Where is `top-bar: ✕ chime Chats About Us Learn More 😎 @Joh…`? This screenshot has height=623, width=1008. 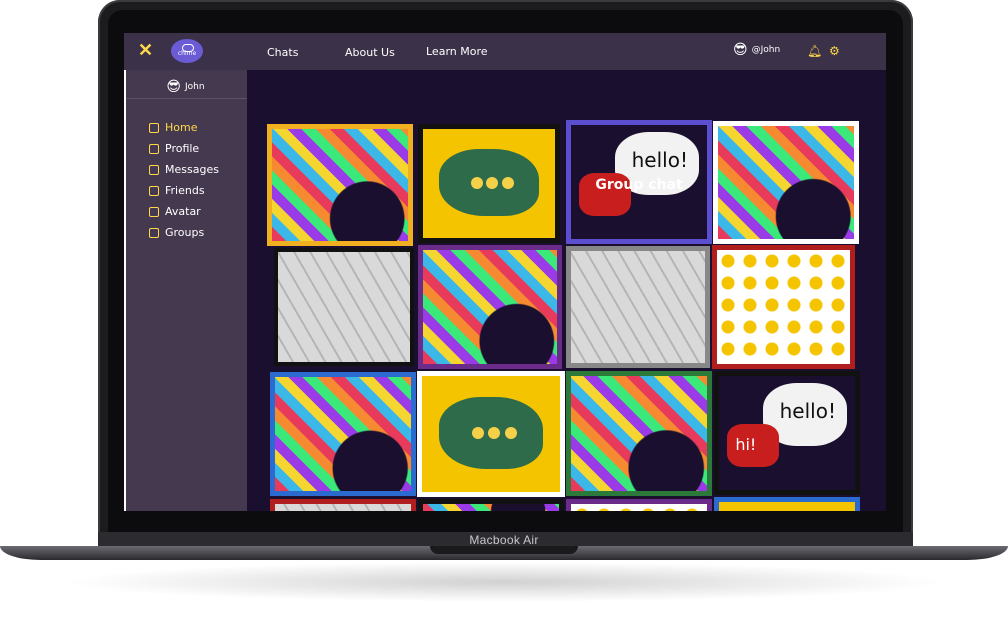
top-bar: ✕ chime Chats About Us Learn More 😎 @Joh… is located at coordinates (505, 51).